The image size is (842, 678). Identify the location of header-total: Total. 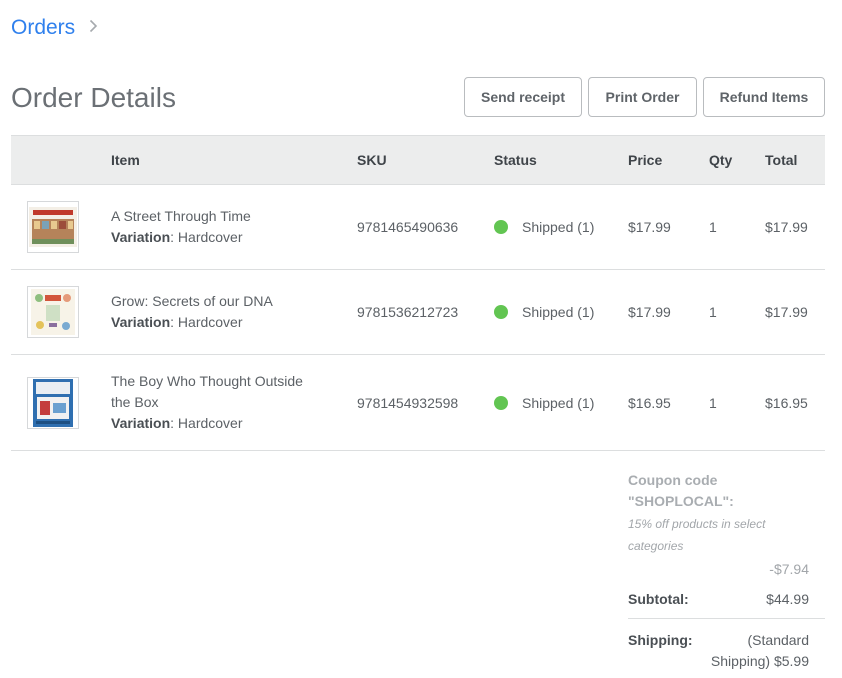
(781, 160).